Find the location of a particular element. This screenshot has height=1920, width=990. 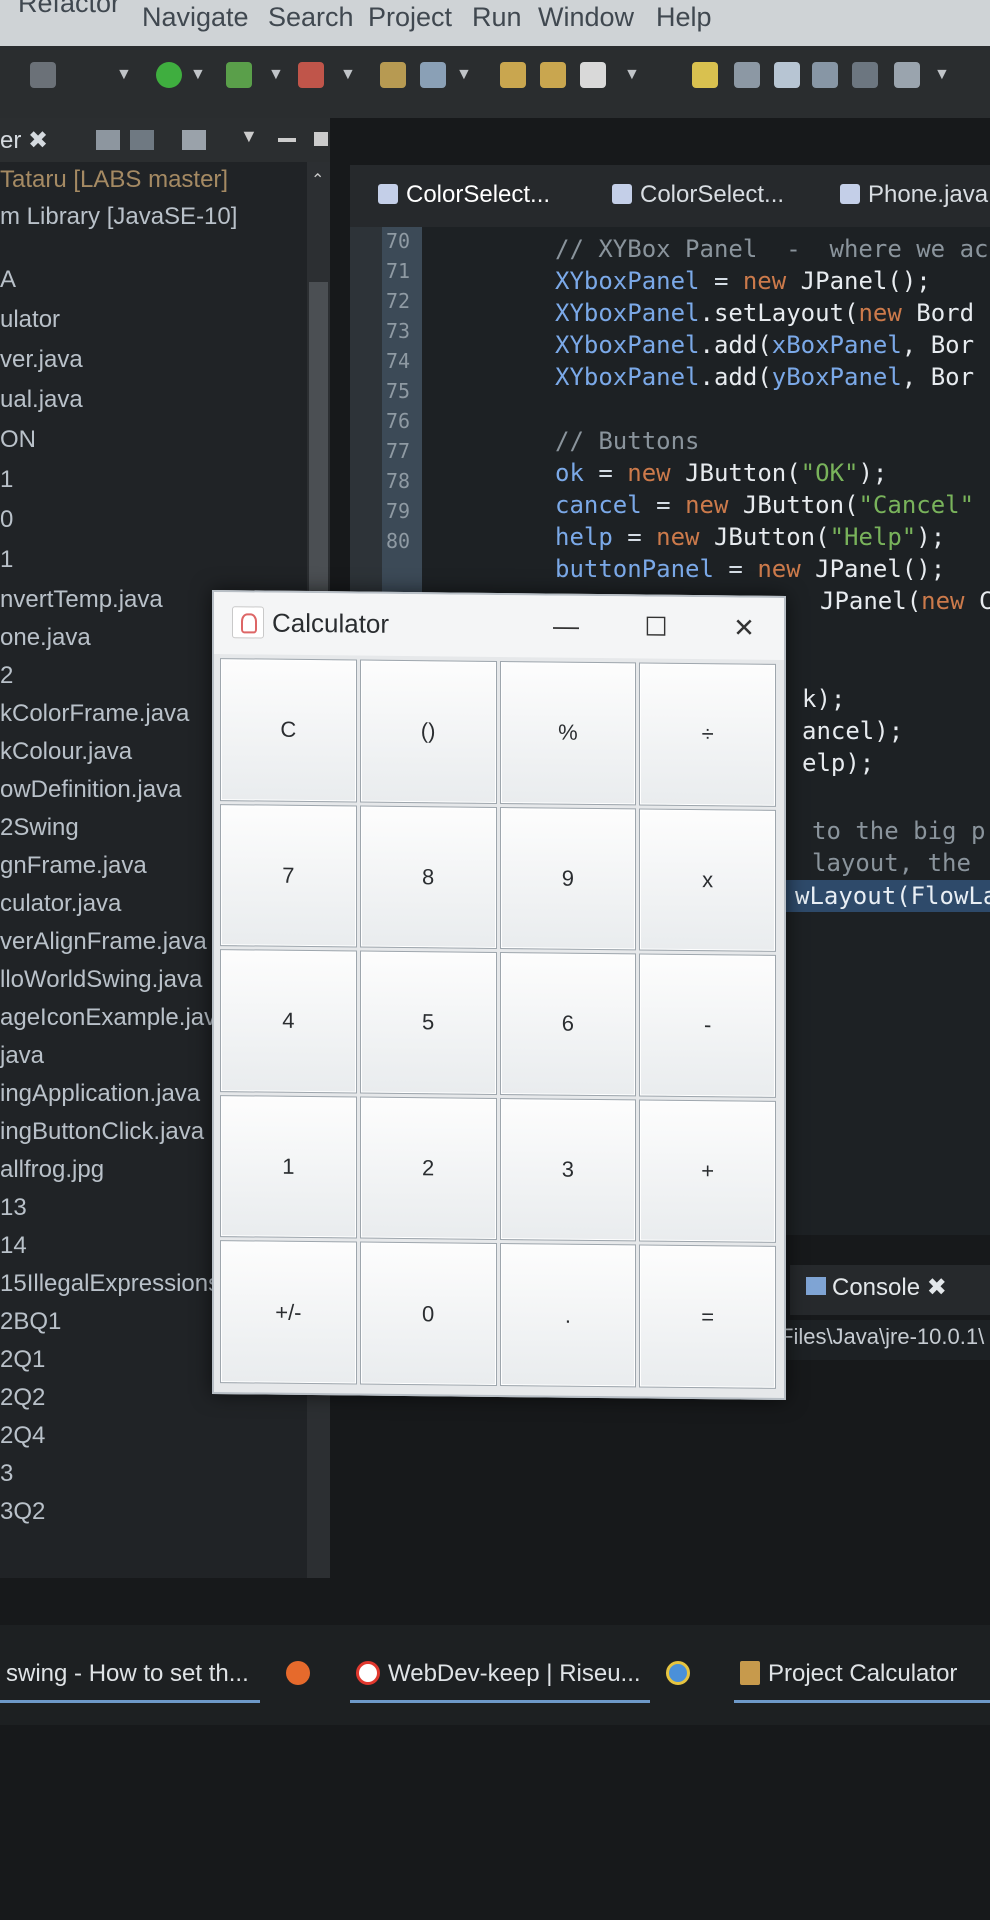

equals-button: = is located at coordinates (707, 1316).